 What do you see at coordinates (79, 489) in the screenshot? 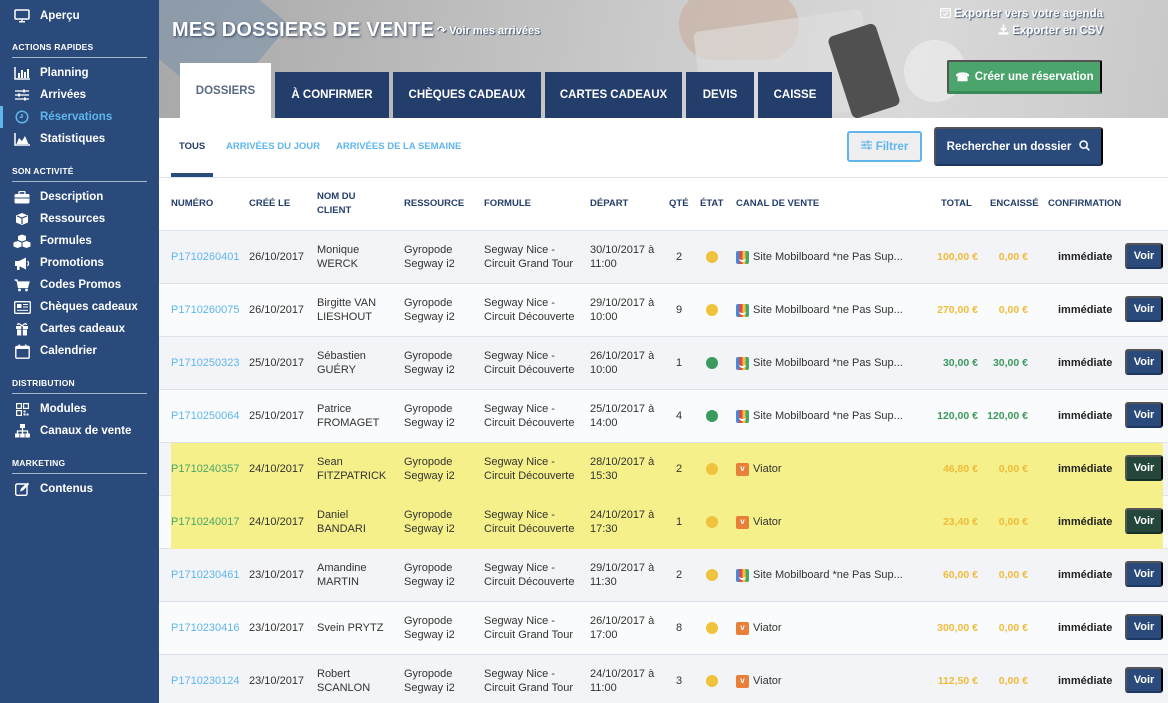
I see `sidebar-item-contenus: Contenus` at bounding box center [79, 489].